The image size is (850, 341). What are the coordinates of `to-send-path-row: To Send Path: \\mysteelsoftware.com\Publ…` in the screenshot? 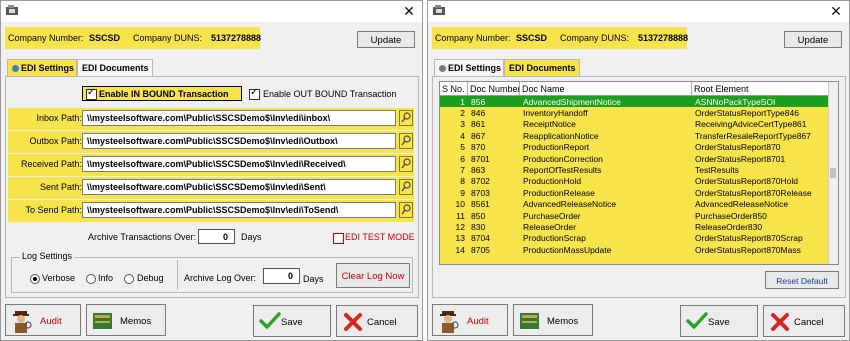 It's located at (211, 211).